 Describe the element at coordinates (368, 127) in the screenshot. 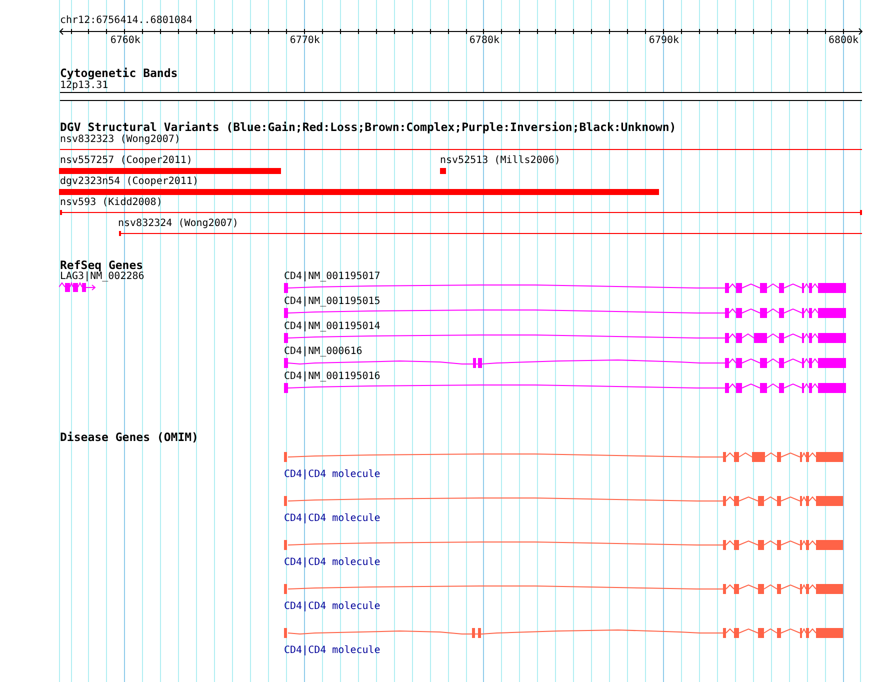

I see `track-title: DGV Structural Variants (Blue:Gain;Red:Loss;Brown:Complex;Purple:Inversion;Black:Unknown)` at that location.